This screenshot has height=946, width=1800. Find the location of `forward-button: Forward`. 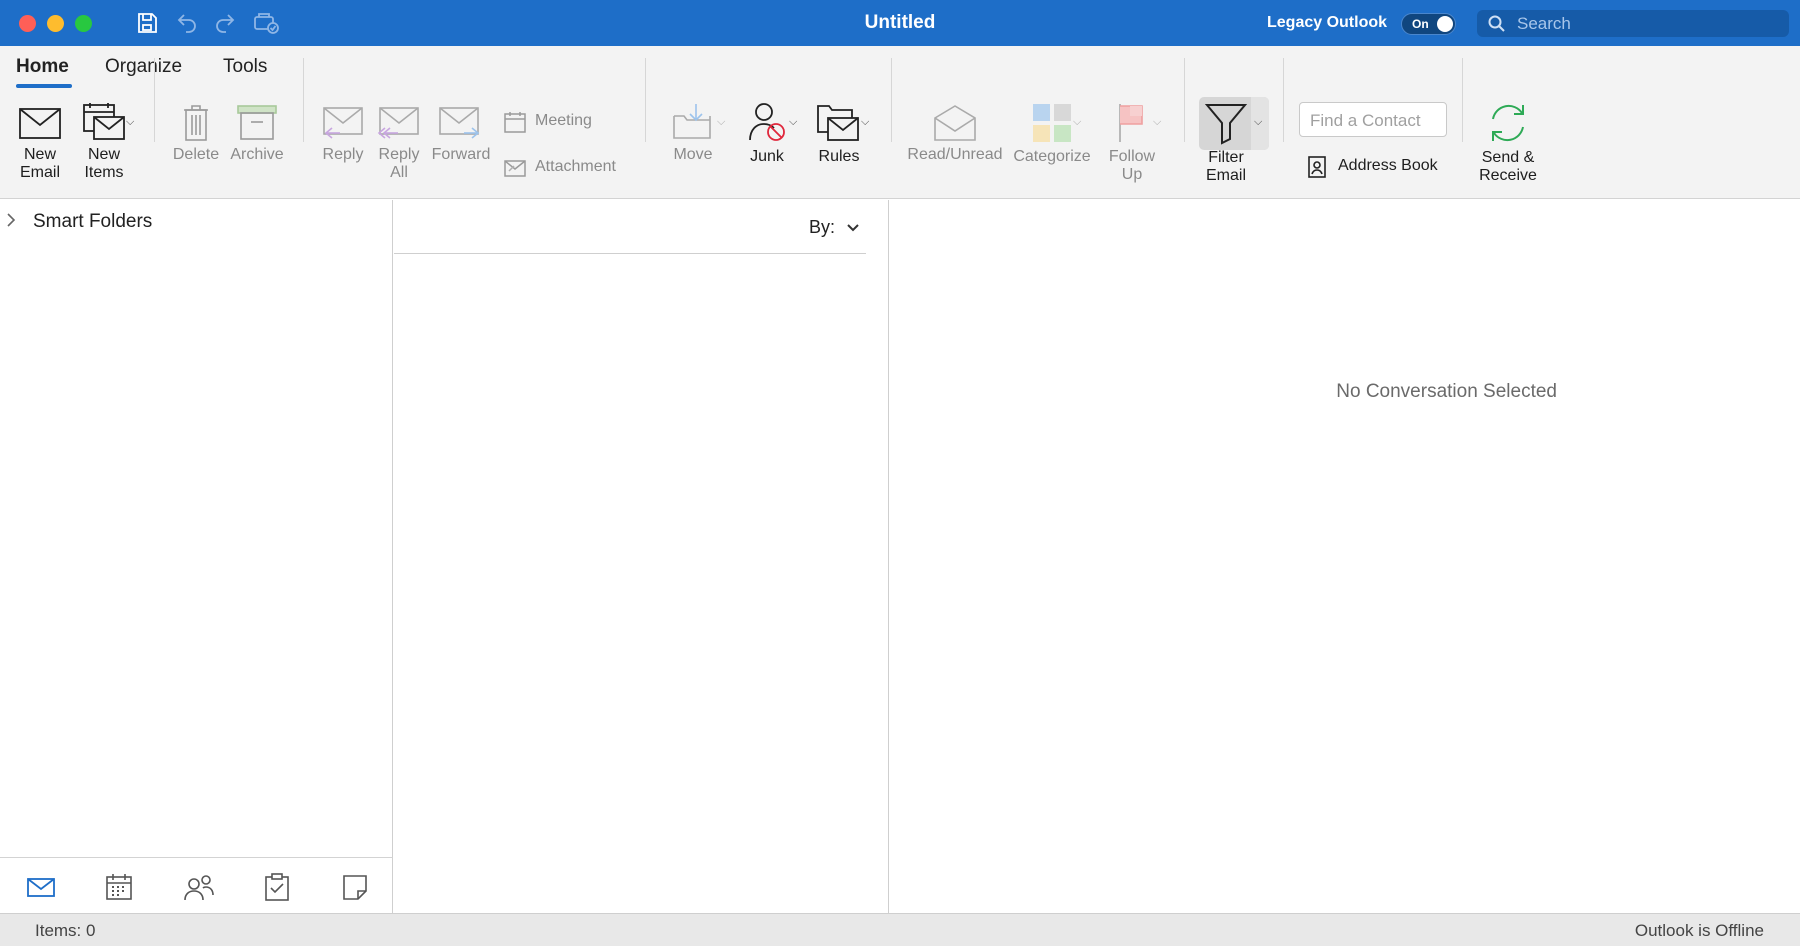

forward-button: Forward is located at coordinates (461, 135).